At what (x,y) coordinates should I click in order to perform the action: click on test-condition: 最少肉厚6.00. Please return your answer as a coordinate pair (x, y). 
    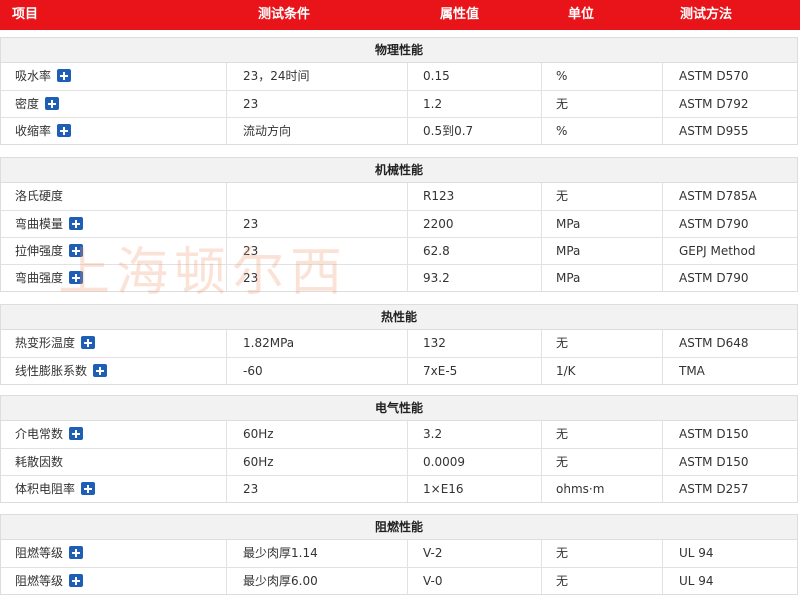
    Looking at the image, I should click on (280, 581).